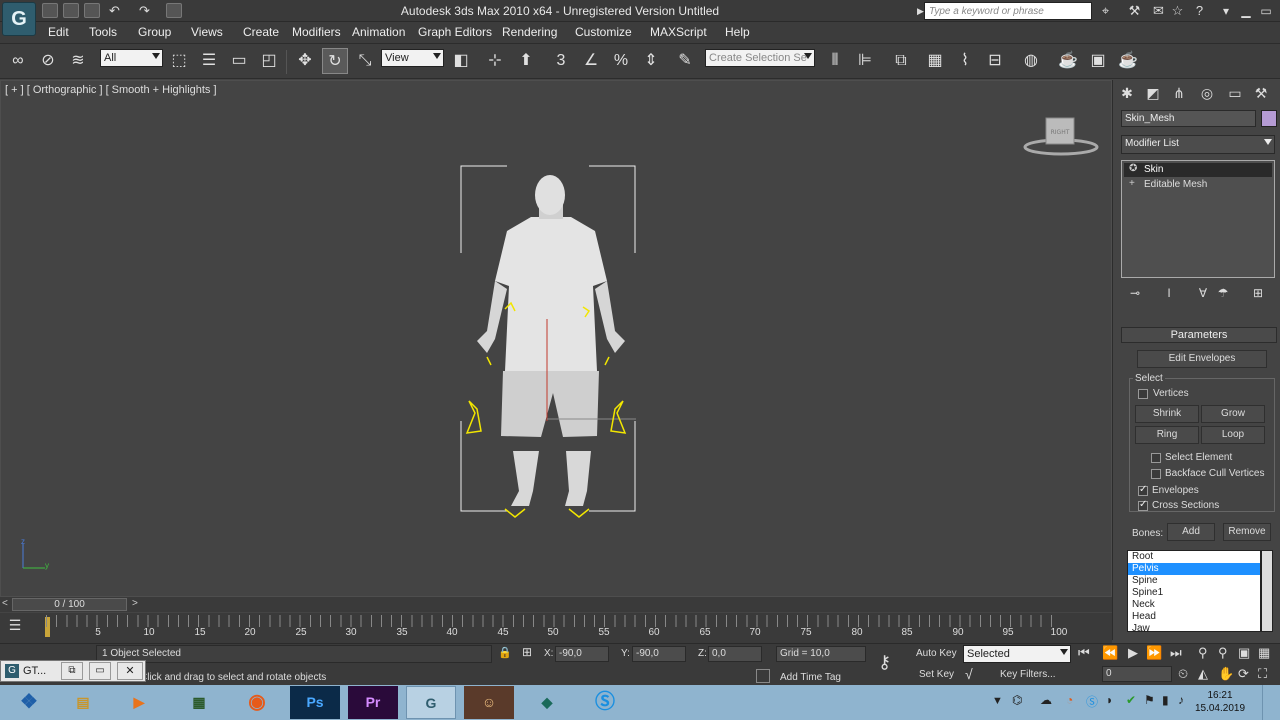 The width and height of the screenshot is (1280, 720). What do you see at coordinates (1167, 435) in the screenshot?
I see `ring-button: Ring` at bounding box center [1167, 435].